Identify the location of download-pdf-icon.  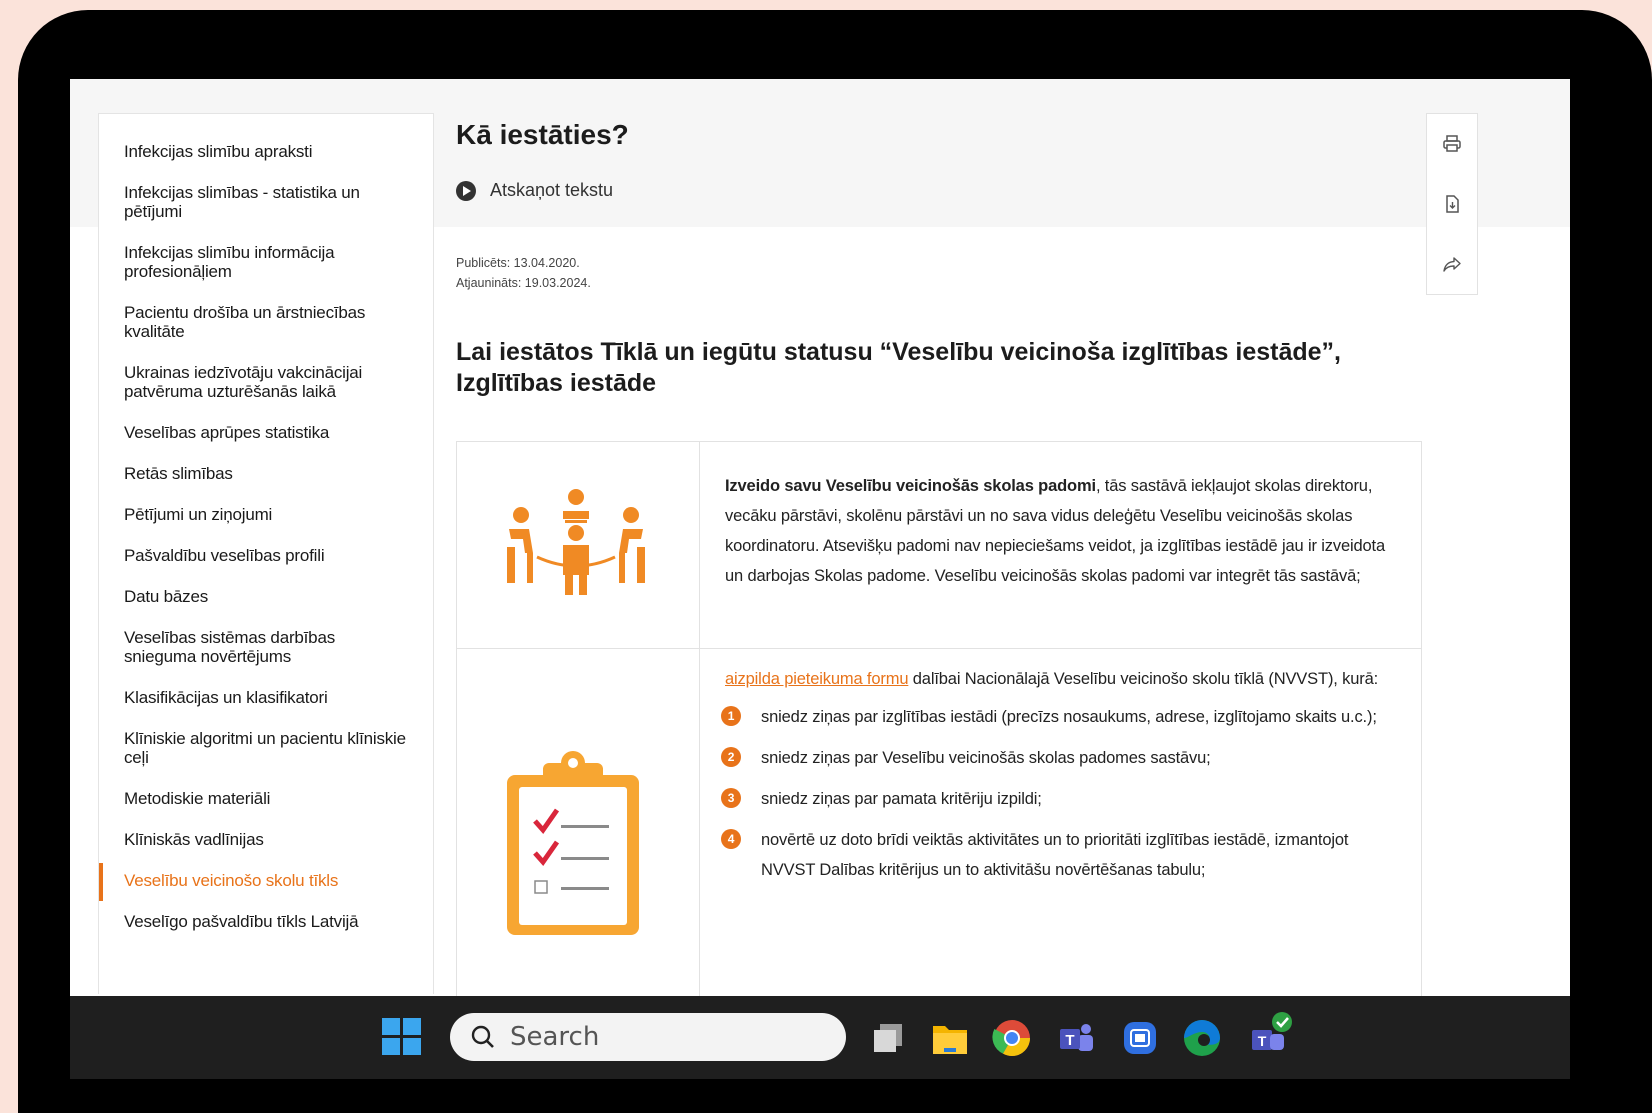
(1452, 204).